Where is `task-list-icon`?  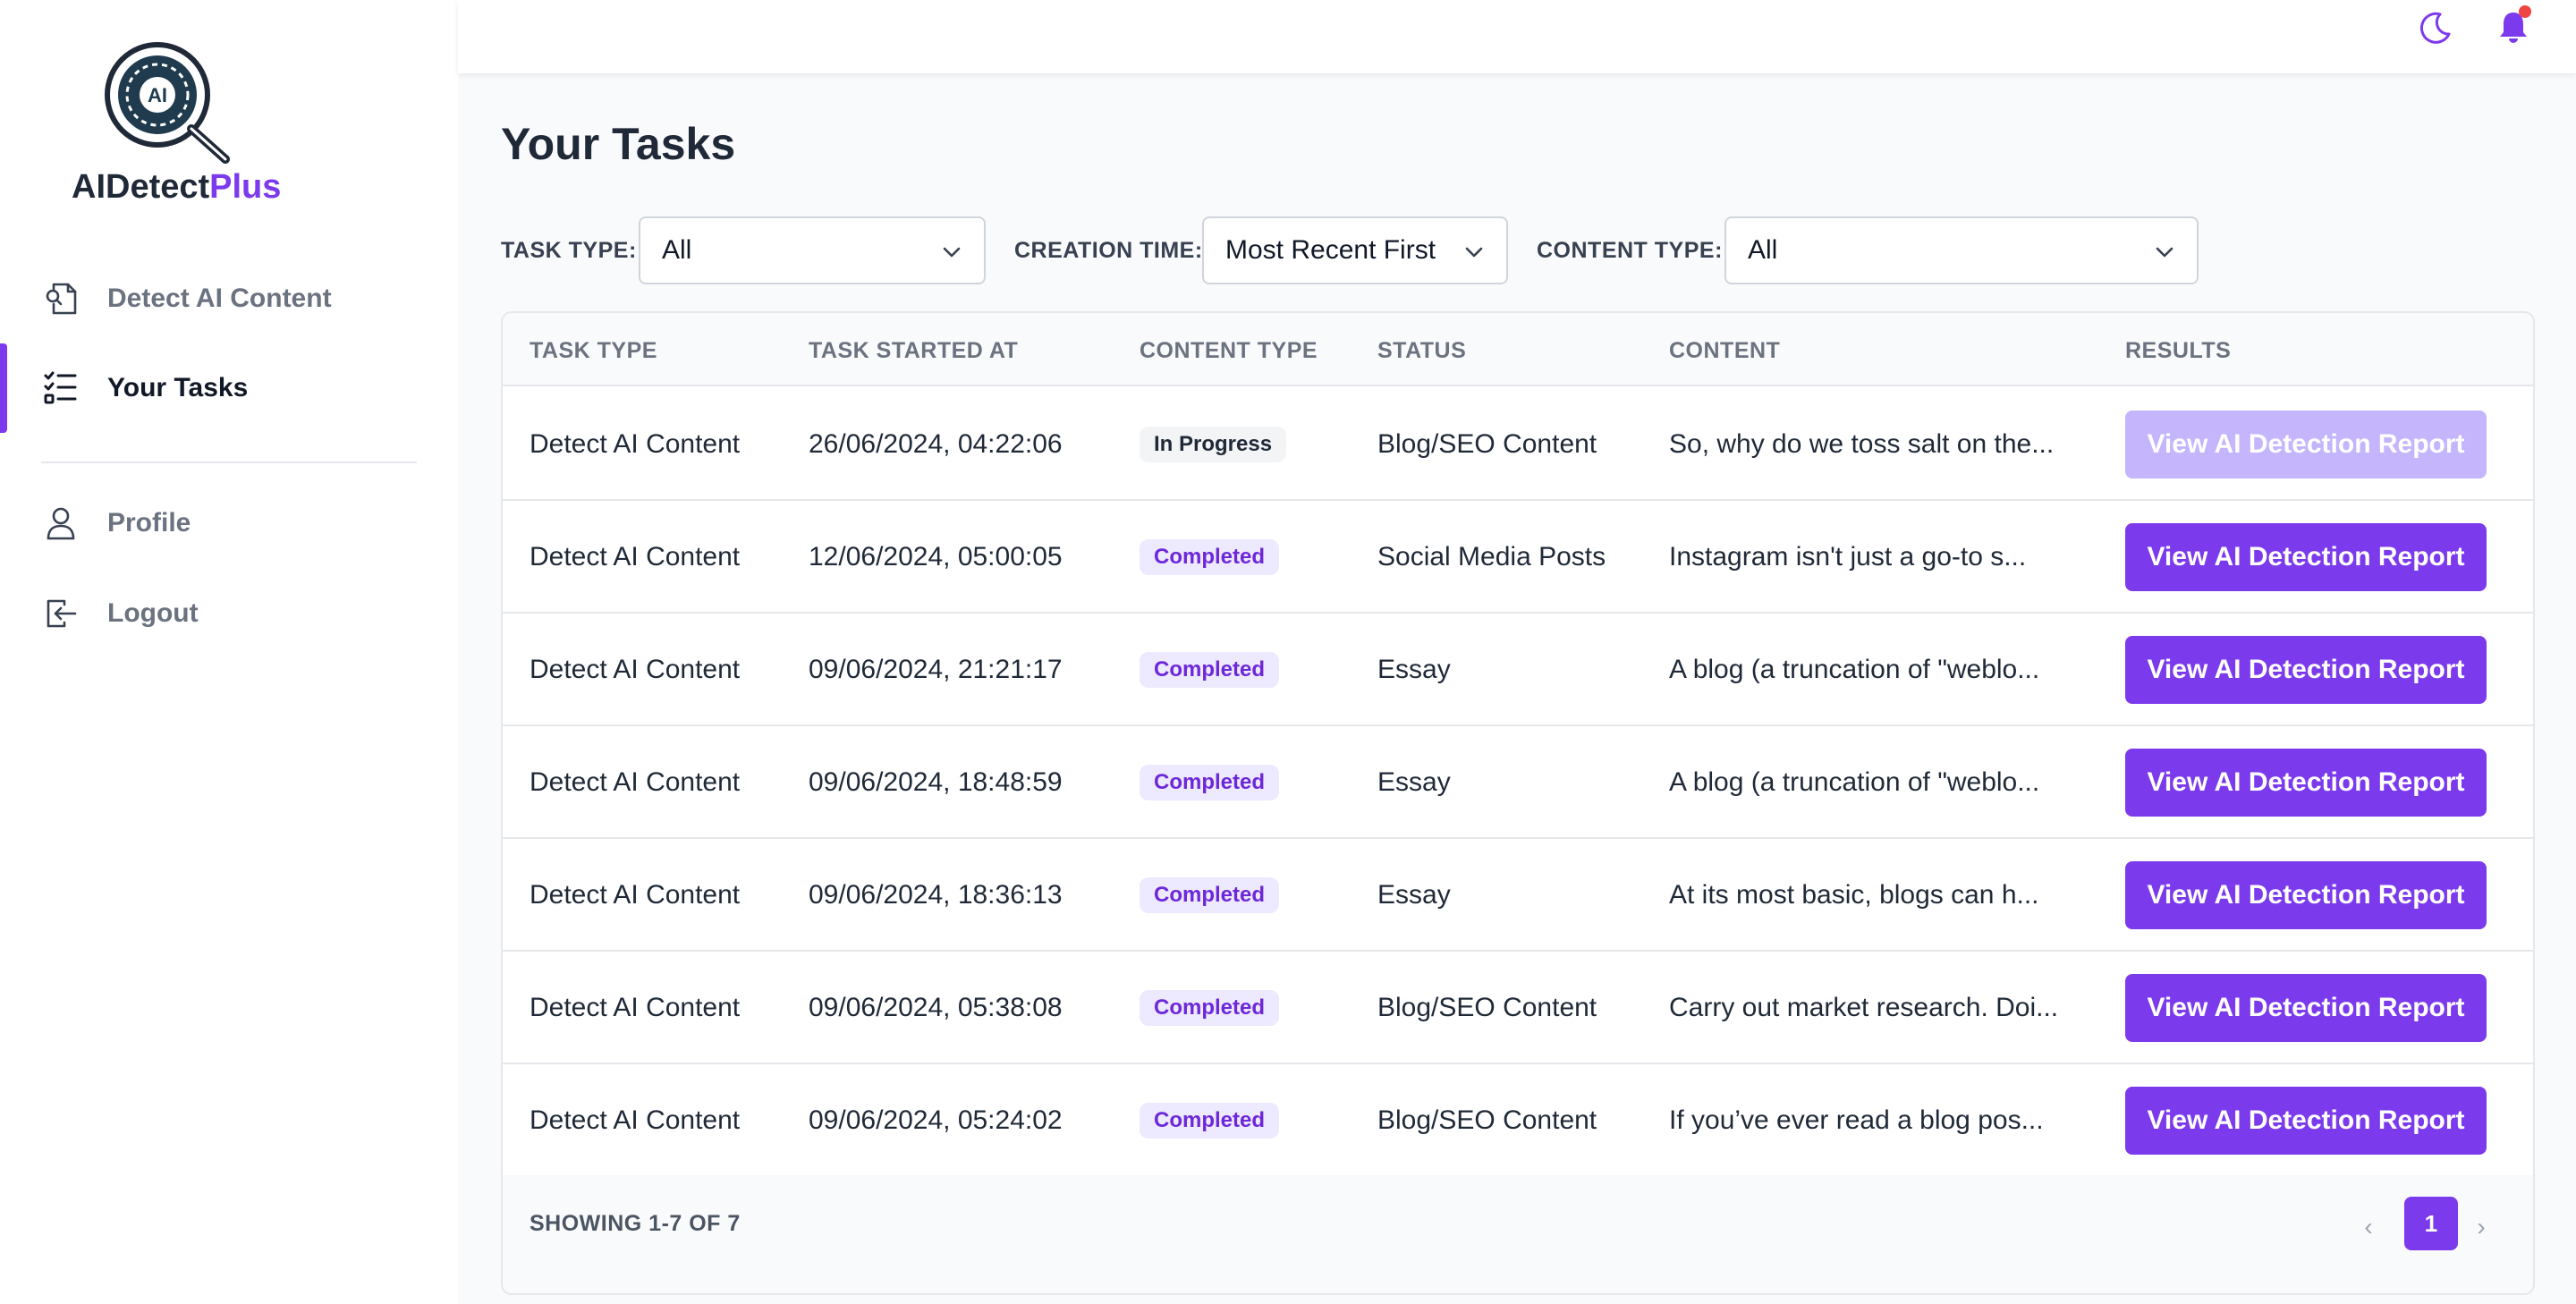 task-list-icon is located at coordinates (60, 388).